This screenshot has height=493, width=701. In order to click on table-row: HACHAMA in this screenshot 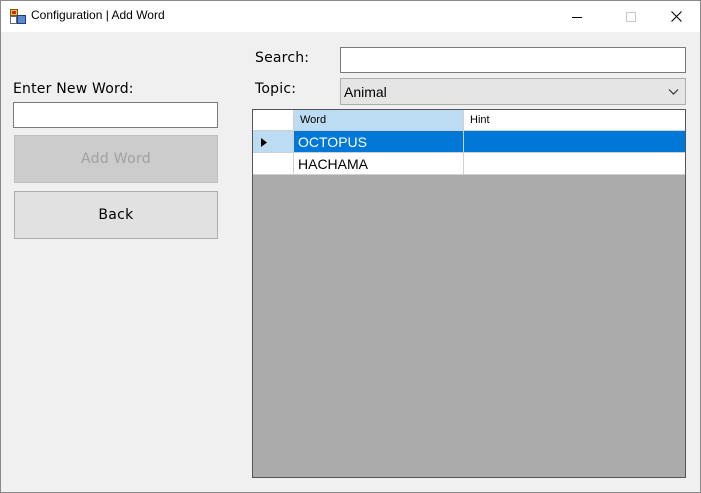, I will do `click(469, 164)`.